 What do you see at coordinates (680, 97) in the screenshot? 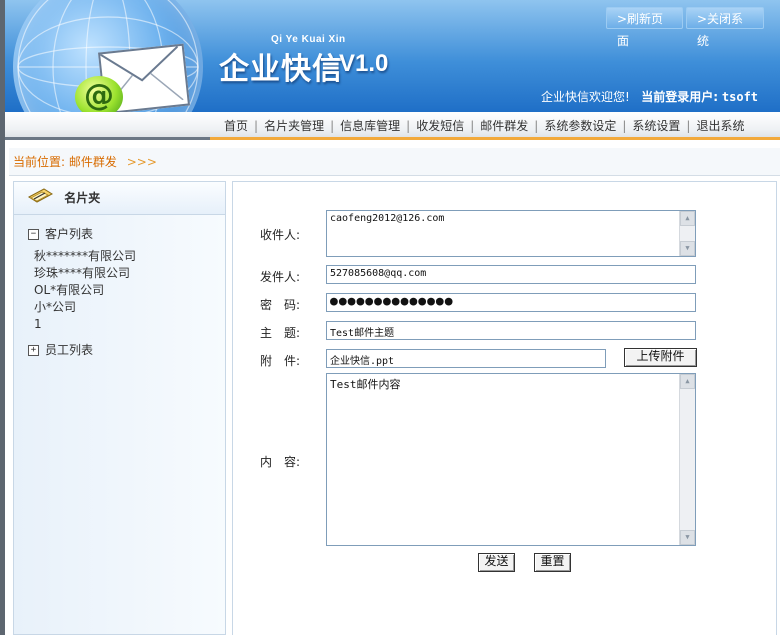
I see `login-label: 当前登录用户:` at bounding box center [680, 97].